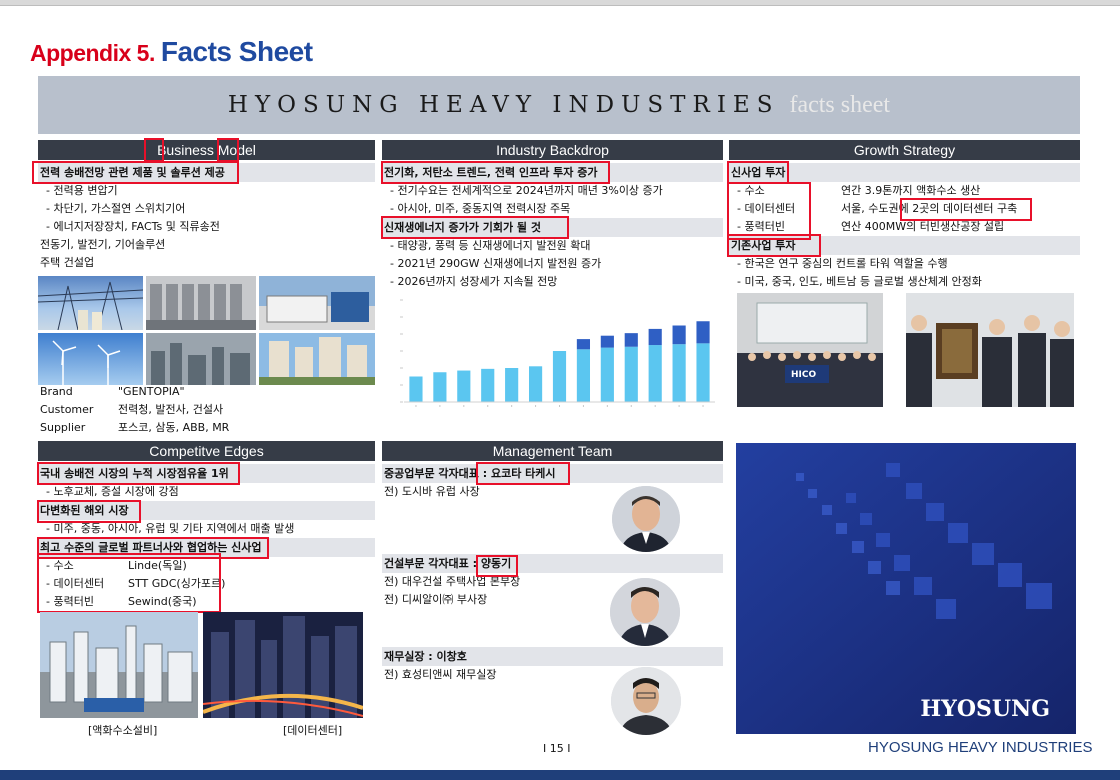  Describe the element at coordinates (56, 391) in the screenshot. I see `fact-key: Brand` at that location.